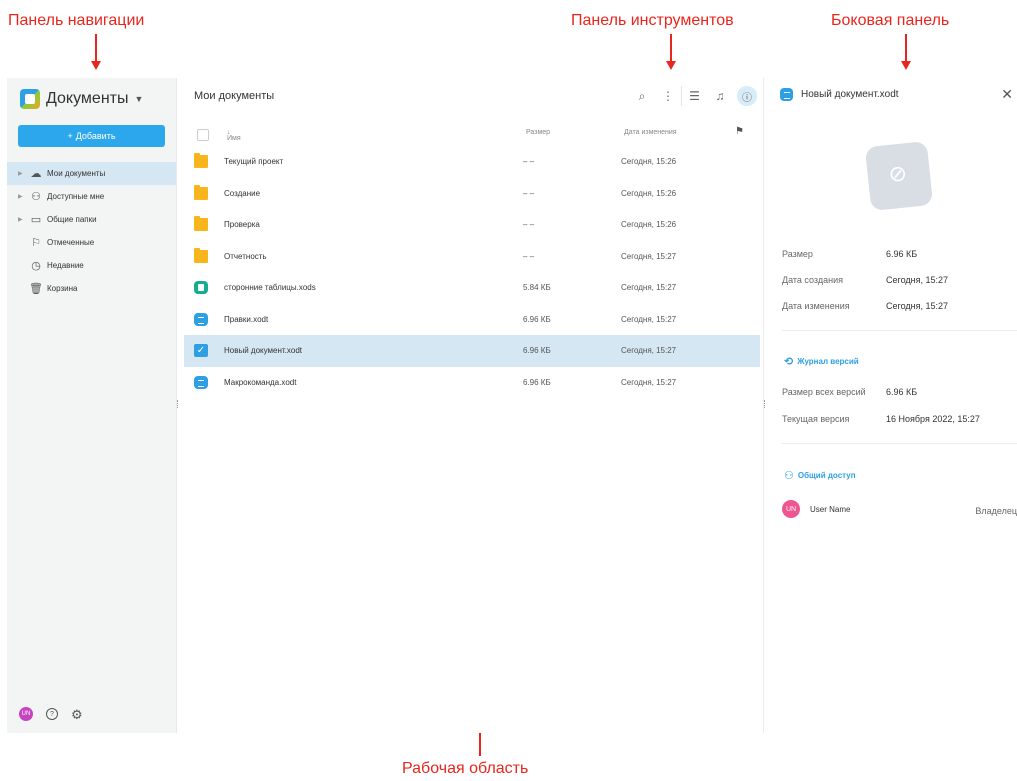 This screenshot has width=1017, height=781. I want to click on table-header: Имя ↓ Размер Дата изменения ⚑, so click(471, 134).